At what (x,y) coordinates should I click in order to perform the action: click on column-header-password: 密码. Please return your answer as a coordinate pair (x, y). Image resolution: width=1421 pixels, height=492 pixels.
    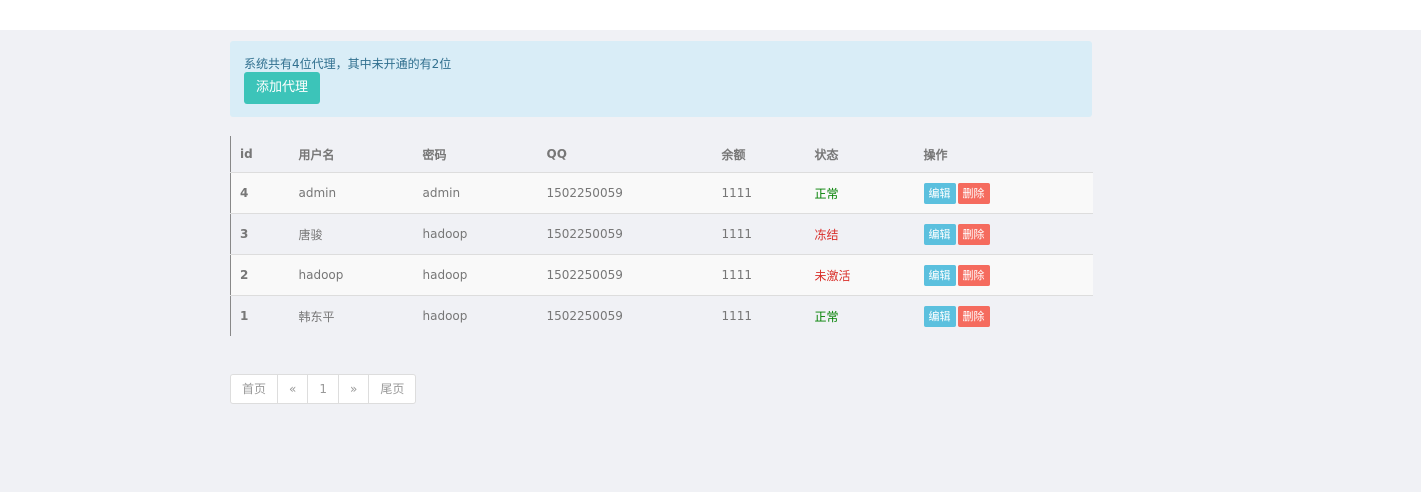
    Looking at the image, I should click on (434, 154).